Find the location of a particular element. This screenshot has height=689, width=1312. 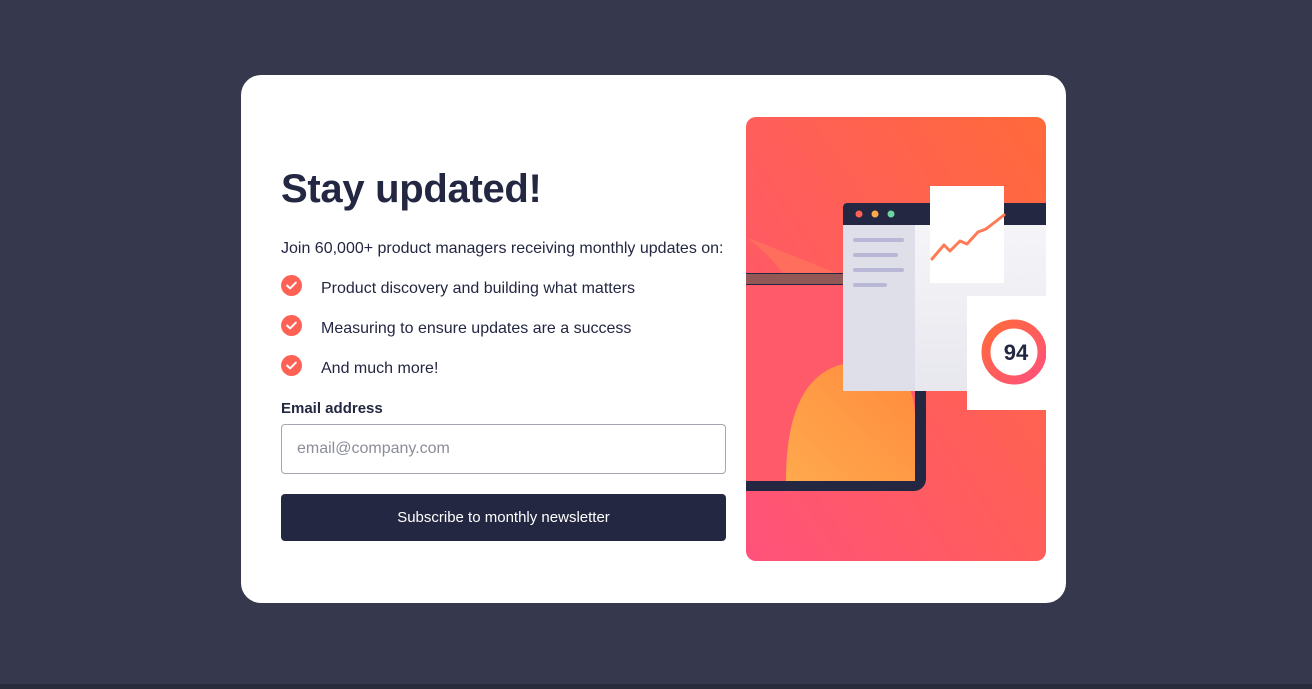

email-field is located at coordinates (503, 449).